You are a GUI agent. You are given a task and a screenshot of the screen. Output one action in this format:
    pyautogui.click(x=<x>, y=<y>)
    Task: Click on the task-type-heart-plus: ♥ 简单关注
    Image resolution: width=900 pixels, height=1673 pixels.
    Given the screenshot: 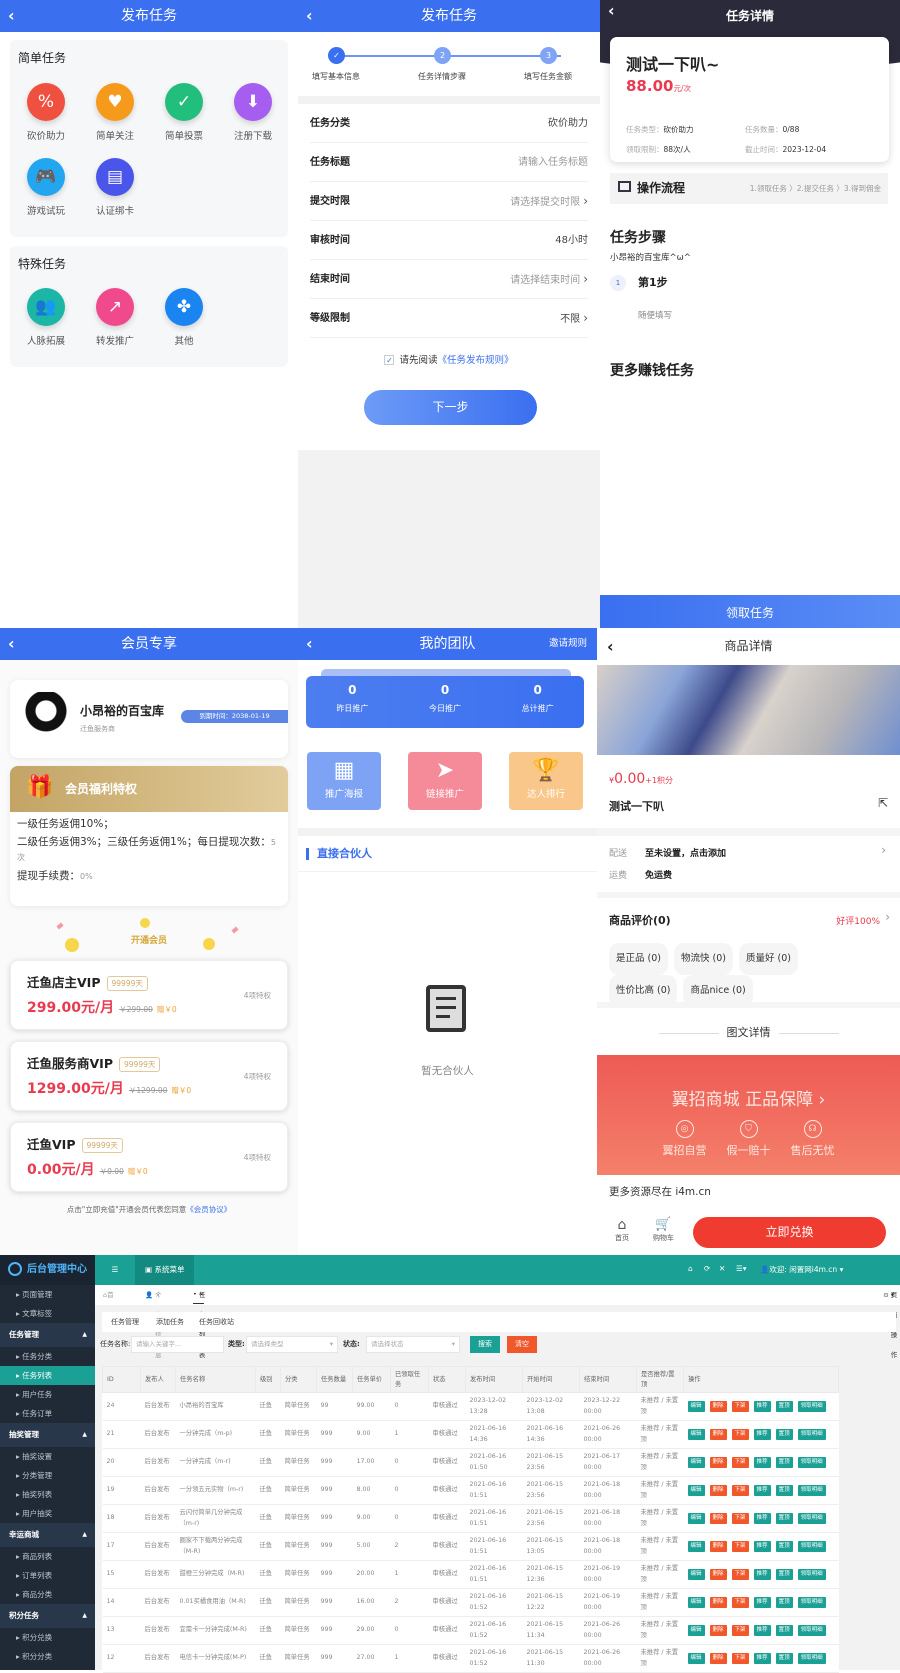 What is the action you would take?
    pyautogui.click(x=115, y=112)
    